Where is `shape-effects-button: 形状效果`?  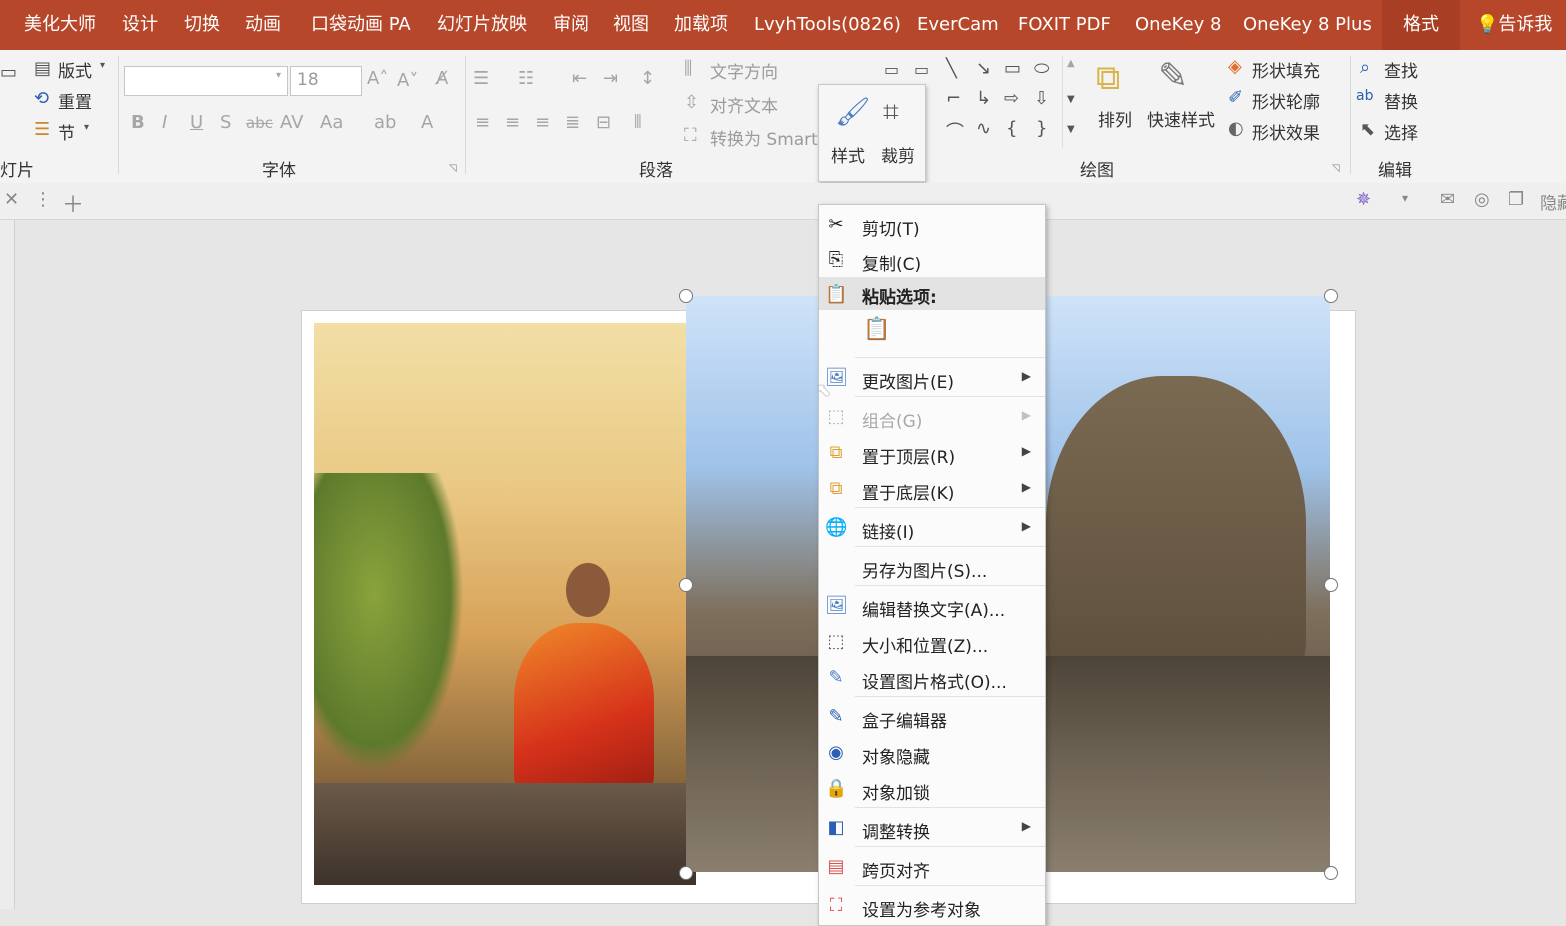
shape-effects-button: 形状效果 is located at coordinates (1286, 131).